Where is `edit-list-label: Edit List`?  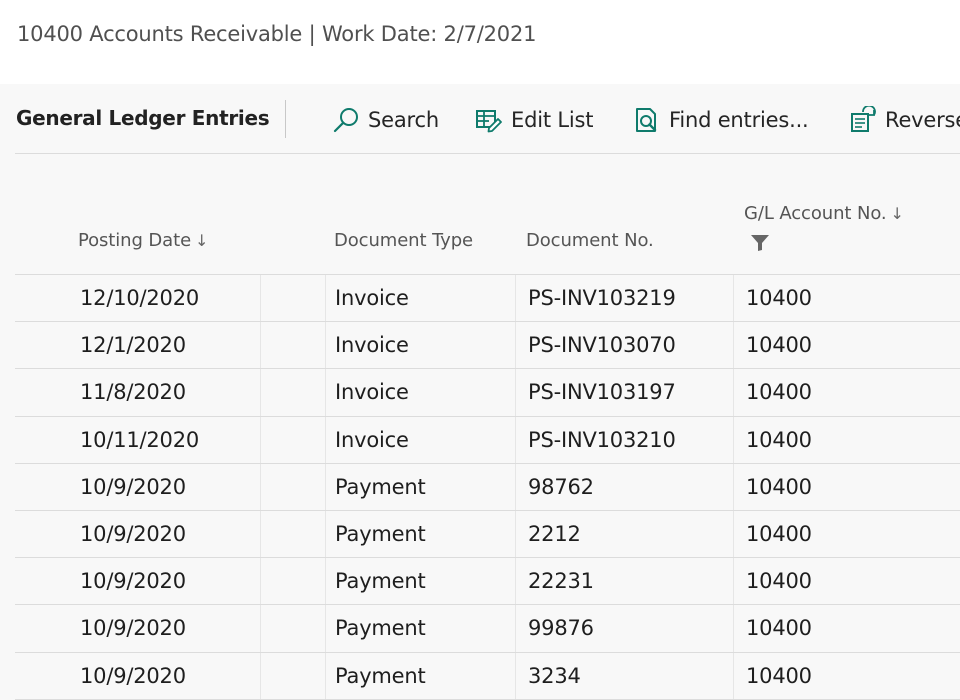
edit-list-label: Edit List is located at coordinates (552, 120).